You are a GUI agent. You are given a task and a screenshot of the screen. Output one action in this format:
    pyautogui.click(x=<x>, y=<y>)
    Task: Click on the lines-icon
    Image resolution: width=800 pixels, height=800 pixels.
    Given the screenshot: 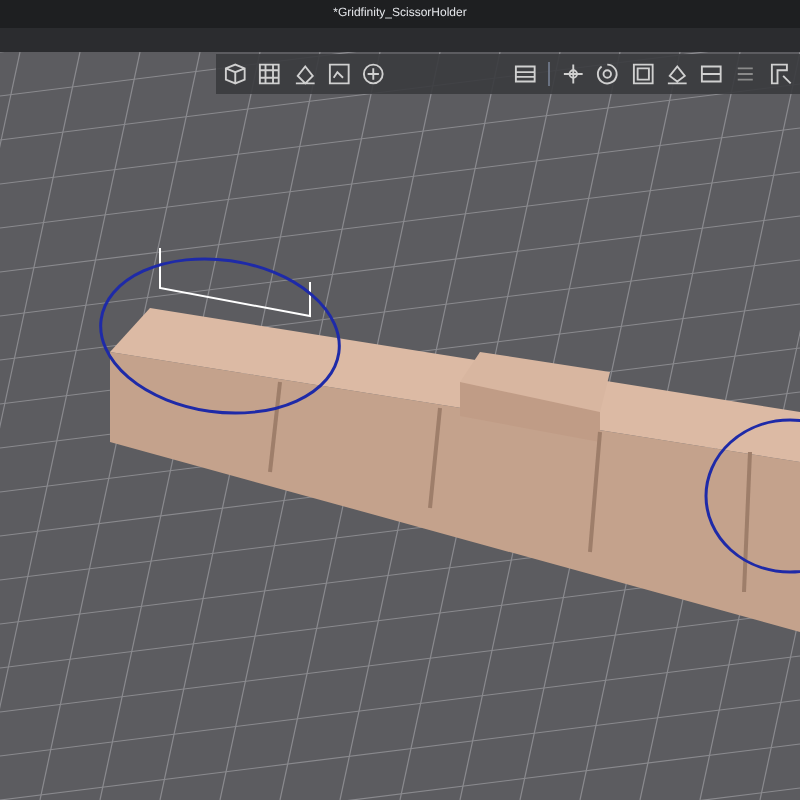 What is the action you would take?
    pyautogui.click(x=746, y=74)
    